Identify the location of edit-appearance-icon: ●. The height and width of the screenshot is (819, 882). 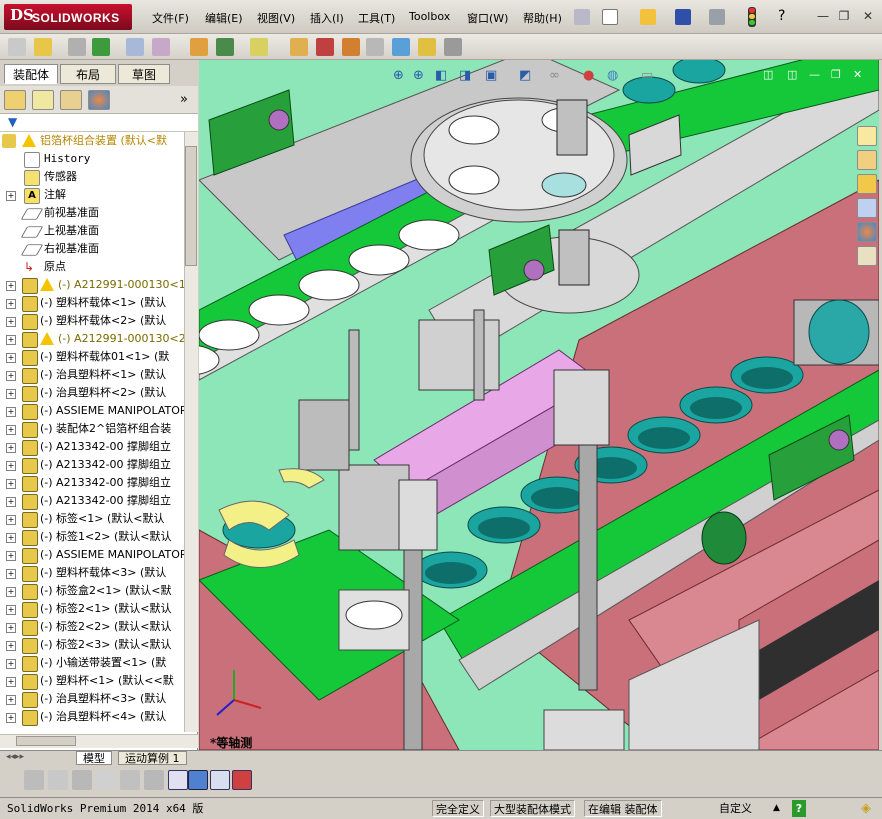
(588, 75).